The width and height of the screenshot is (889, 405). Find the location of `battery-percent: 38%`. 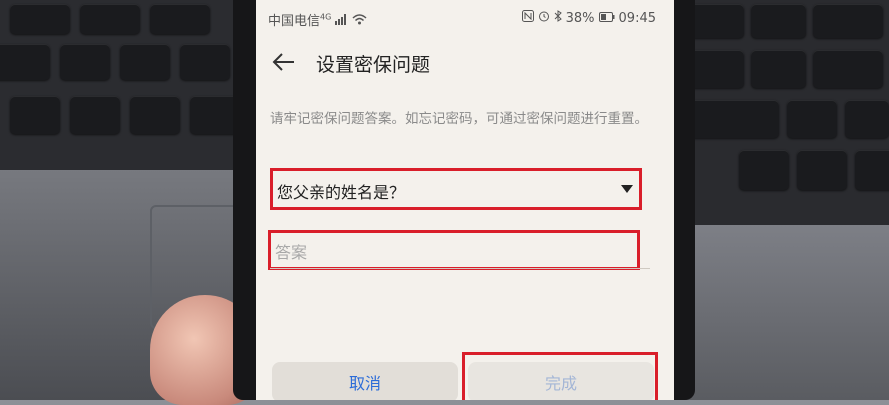

battery-percent: 38% is located at coordinates (580, 18).